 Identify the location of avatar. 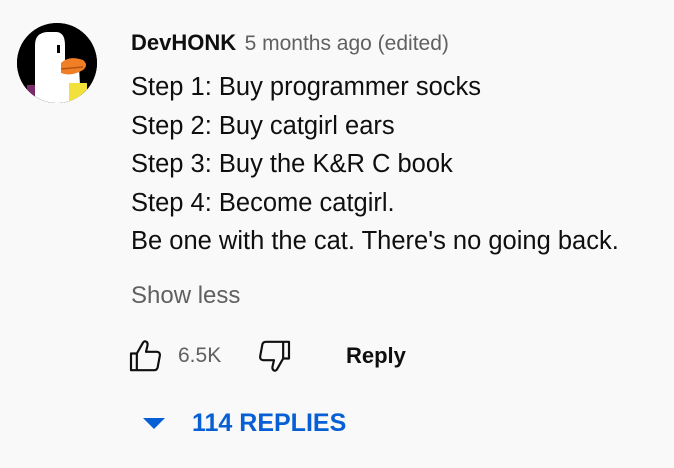
(57, 63).